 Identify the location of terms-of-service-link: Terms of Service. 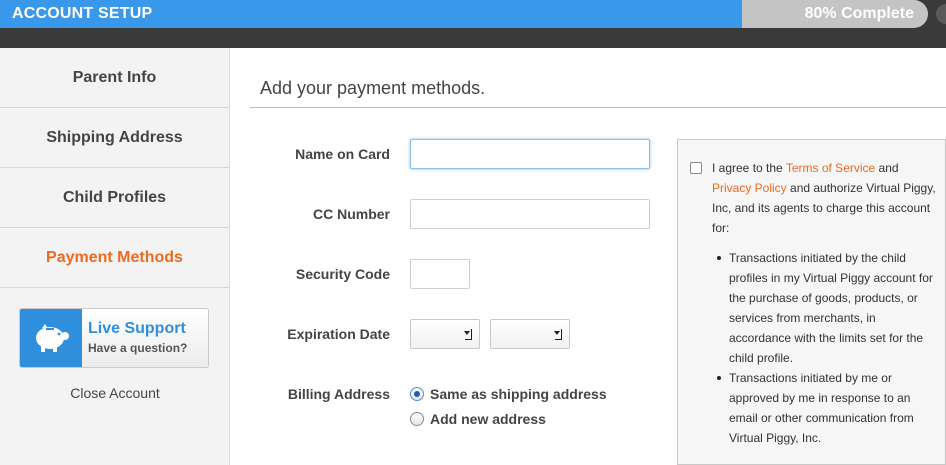
(830, 168).